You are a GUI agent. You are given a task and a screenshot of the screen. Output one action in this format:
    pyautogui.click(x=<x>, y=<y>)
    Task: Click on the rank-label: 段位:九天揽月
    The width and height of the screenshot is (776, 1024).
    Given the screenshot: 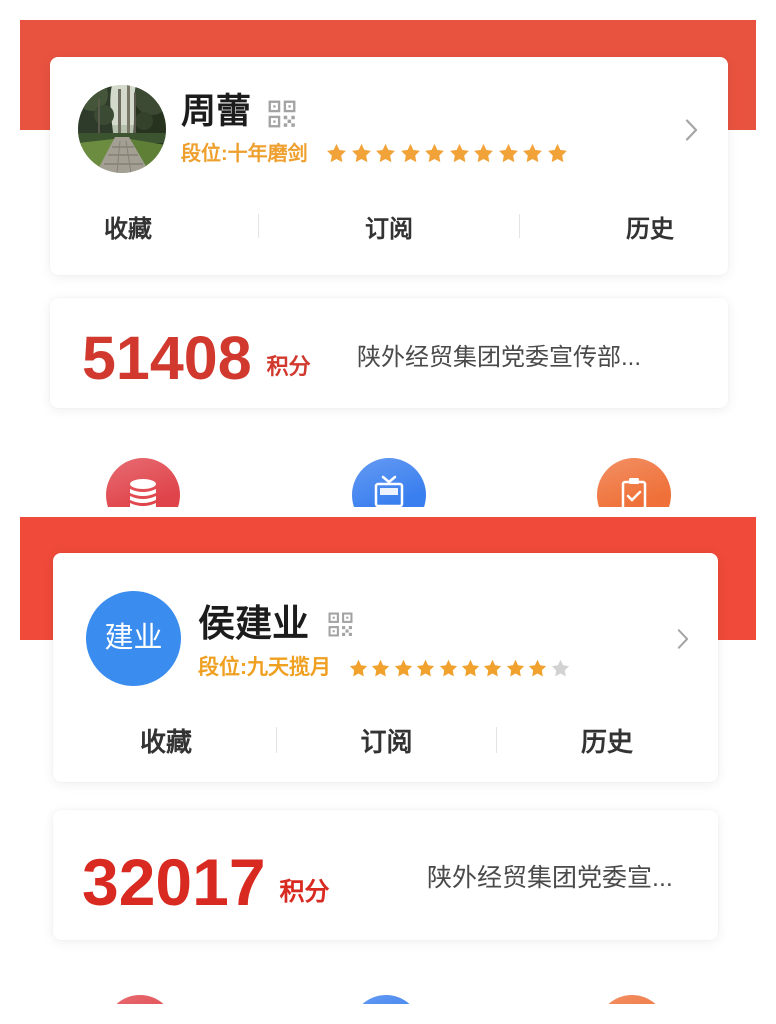 What is the action you would take?
    pyautogui.click(x=264, y=667)
    